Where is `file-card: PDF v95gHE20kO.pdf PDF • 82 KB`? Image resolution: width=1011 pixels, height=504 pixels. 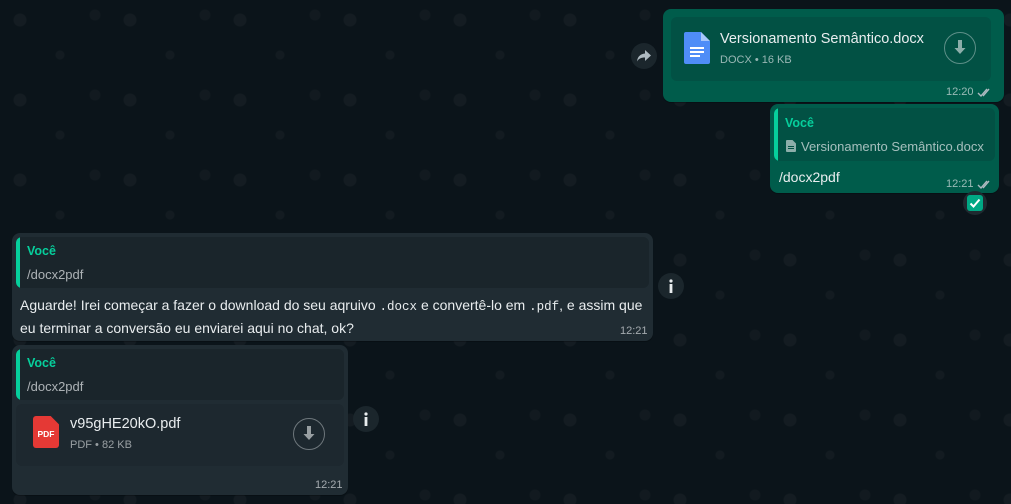 file-card: PDF v95gHE20kO.pdf PDF • 82 KB is located at coordinates (180, 435).